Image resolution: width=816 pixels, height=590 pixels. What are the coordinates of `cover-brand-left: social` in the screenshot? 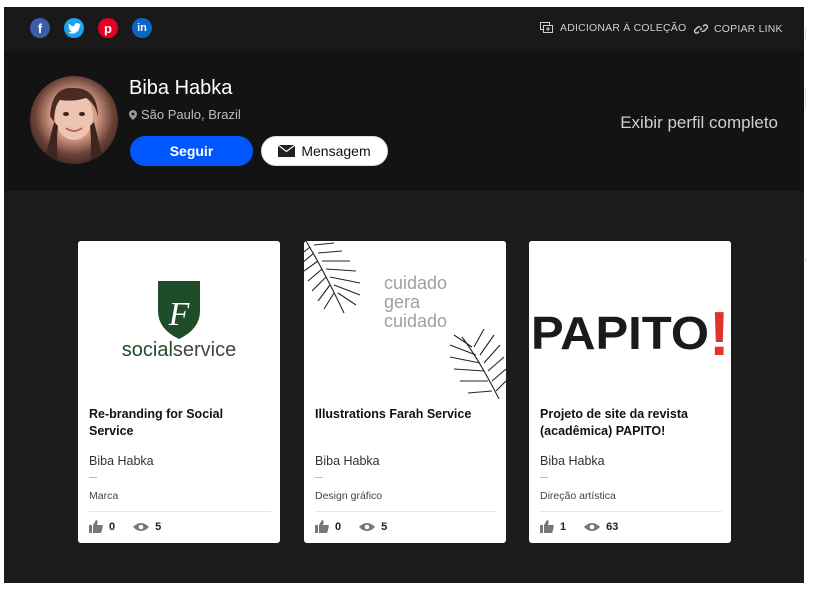 It's located at (147, 350).